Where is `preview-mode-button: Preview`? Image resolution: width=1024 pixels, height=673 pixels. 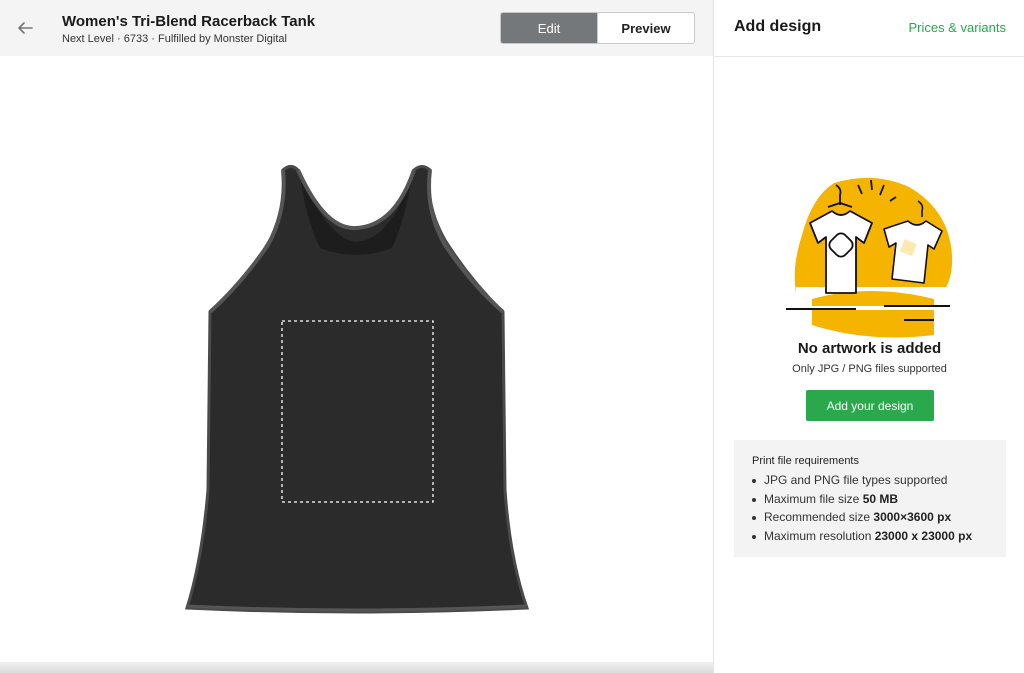 preview-mode-button: Preview is located at coordinates (645, 28).